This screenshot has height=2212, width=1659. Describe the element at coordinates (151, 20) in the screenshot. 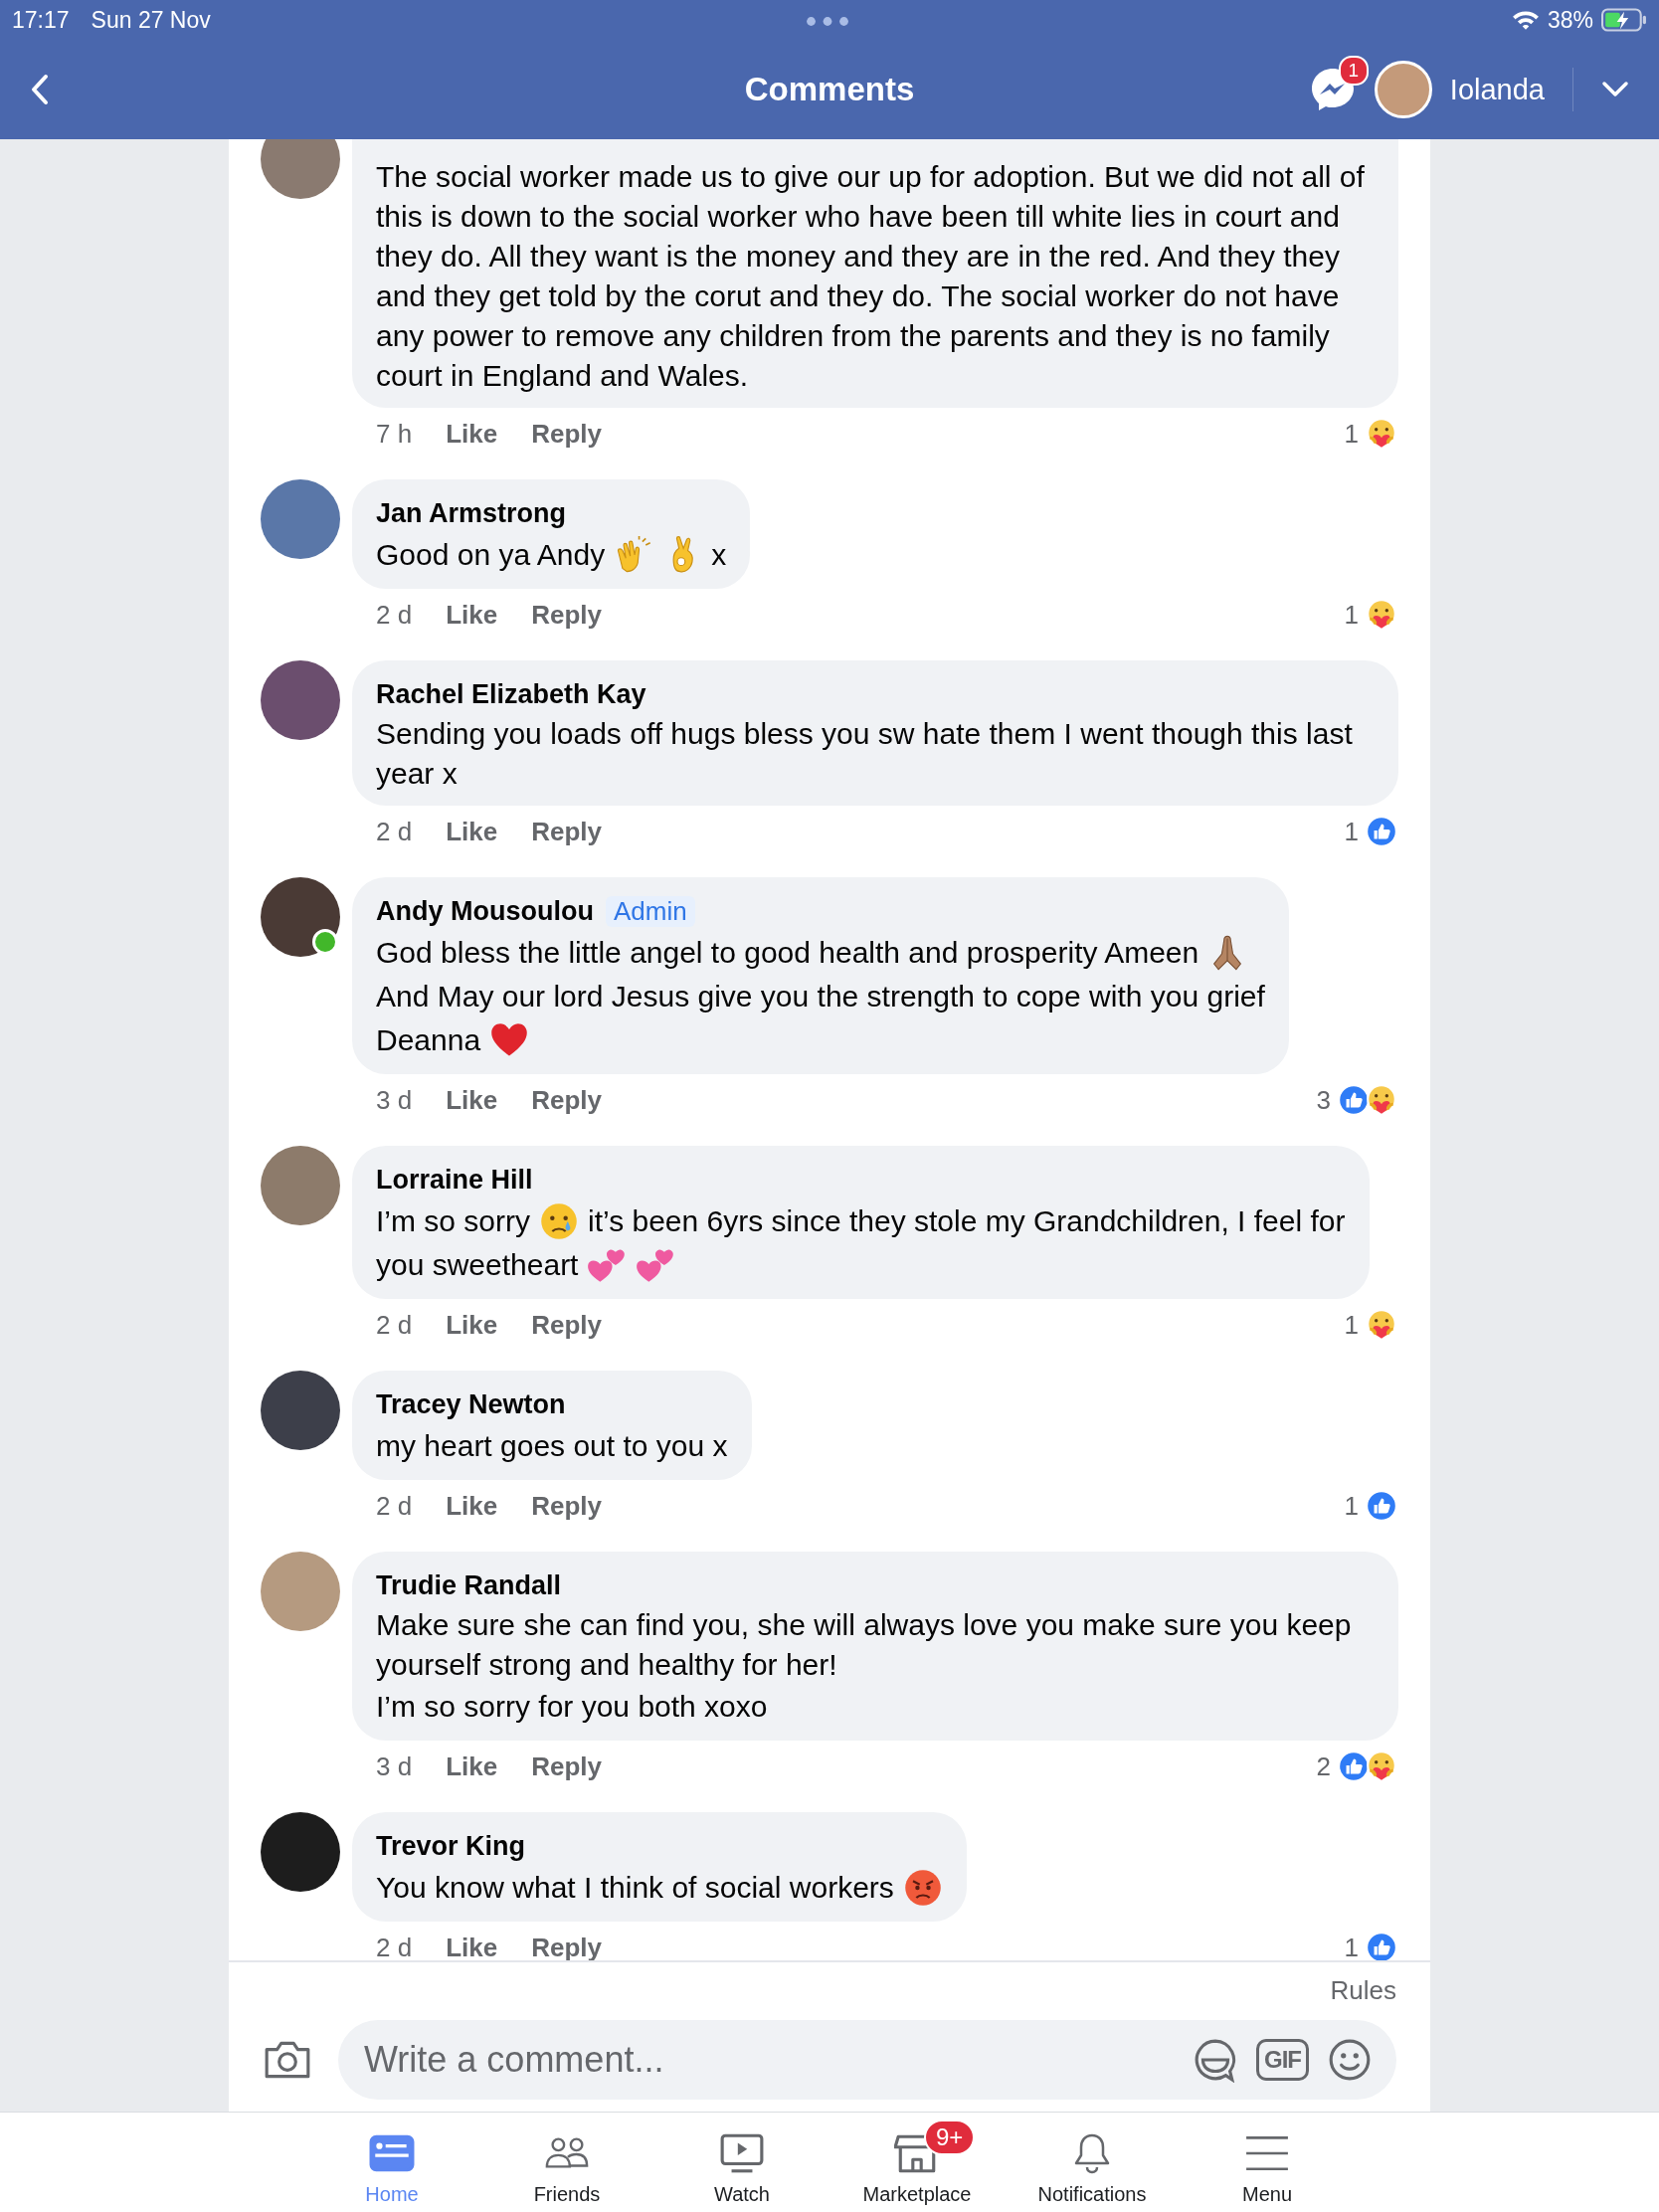

I see `status-date: Sun 27 Nov` at that location.